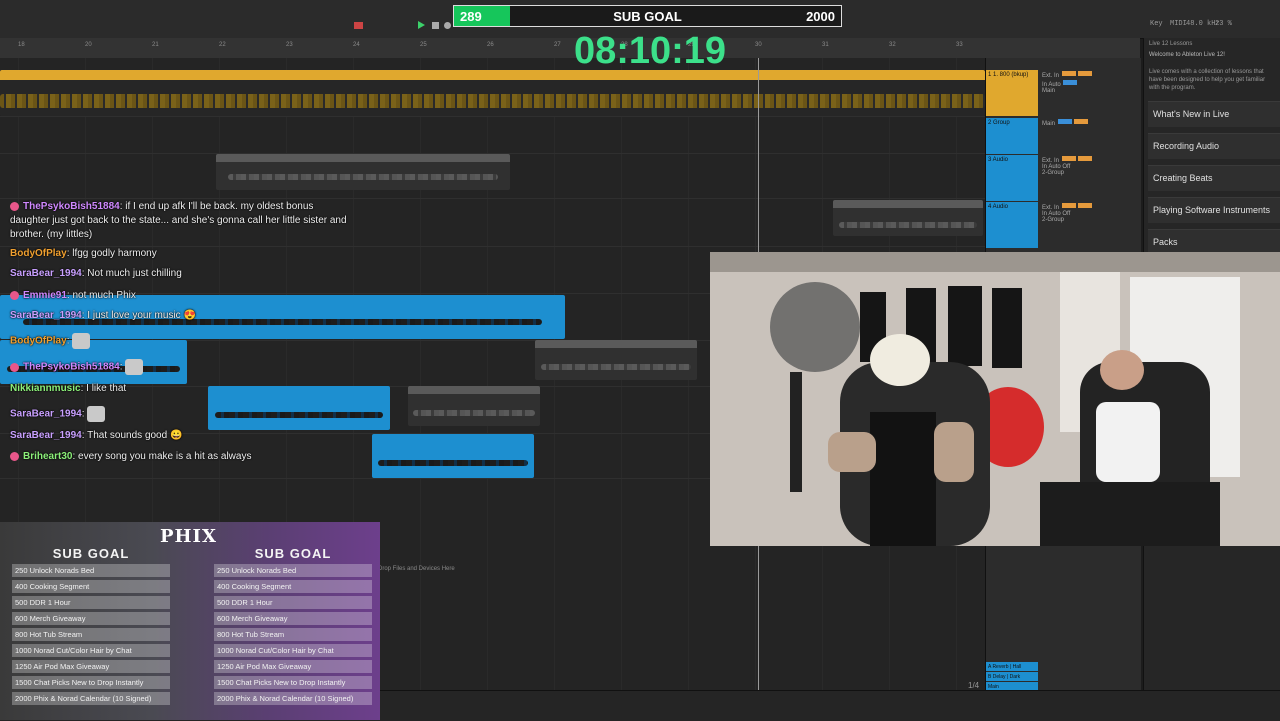 Image resolution: width=1280 pixels, height=721 pixels. What do you see at coordinates (825, 45) in the screenshot?
I see `ruler-tick: 31` at bounding box center [825, 45].